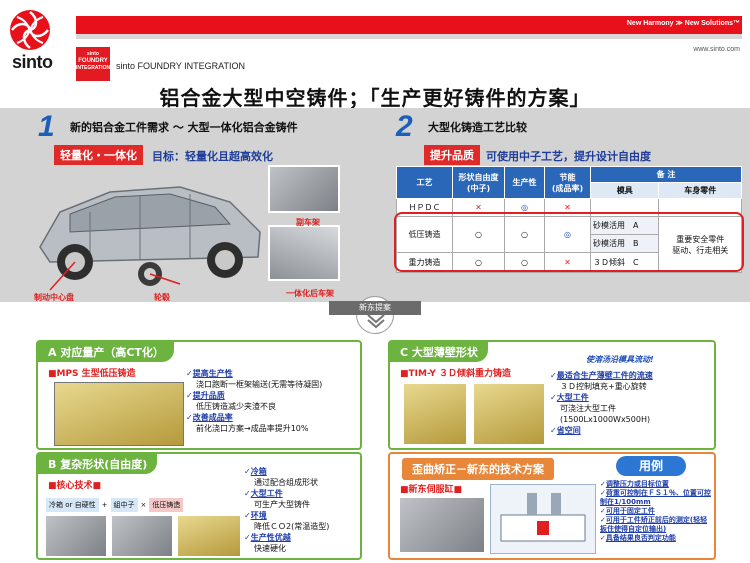 The height and width of the screenshot is (563, 750). What do you see at coordinates (308, 222) in the screenshot?
I see `label-subframe: 副车架` at bounding box center [308, 222].